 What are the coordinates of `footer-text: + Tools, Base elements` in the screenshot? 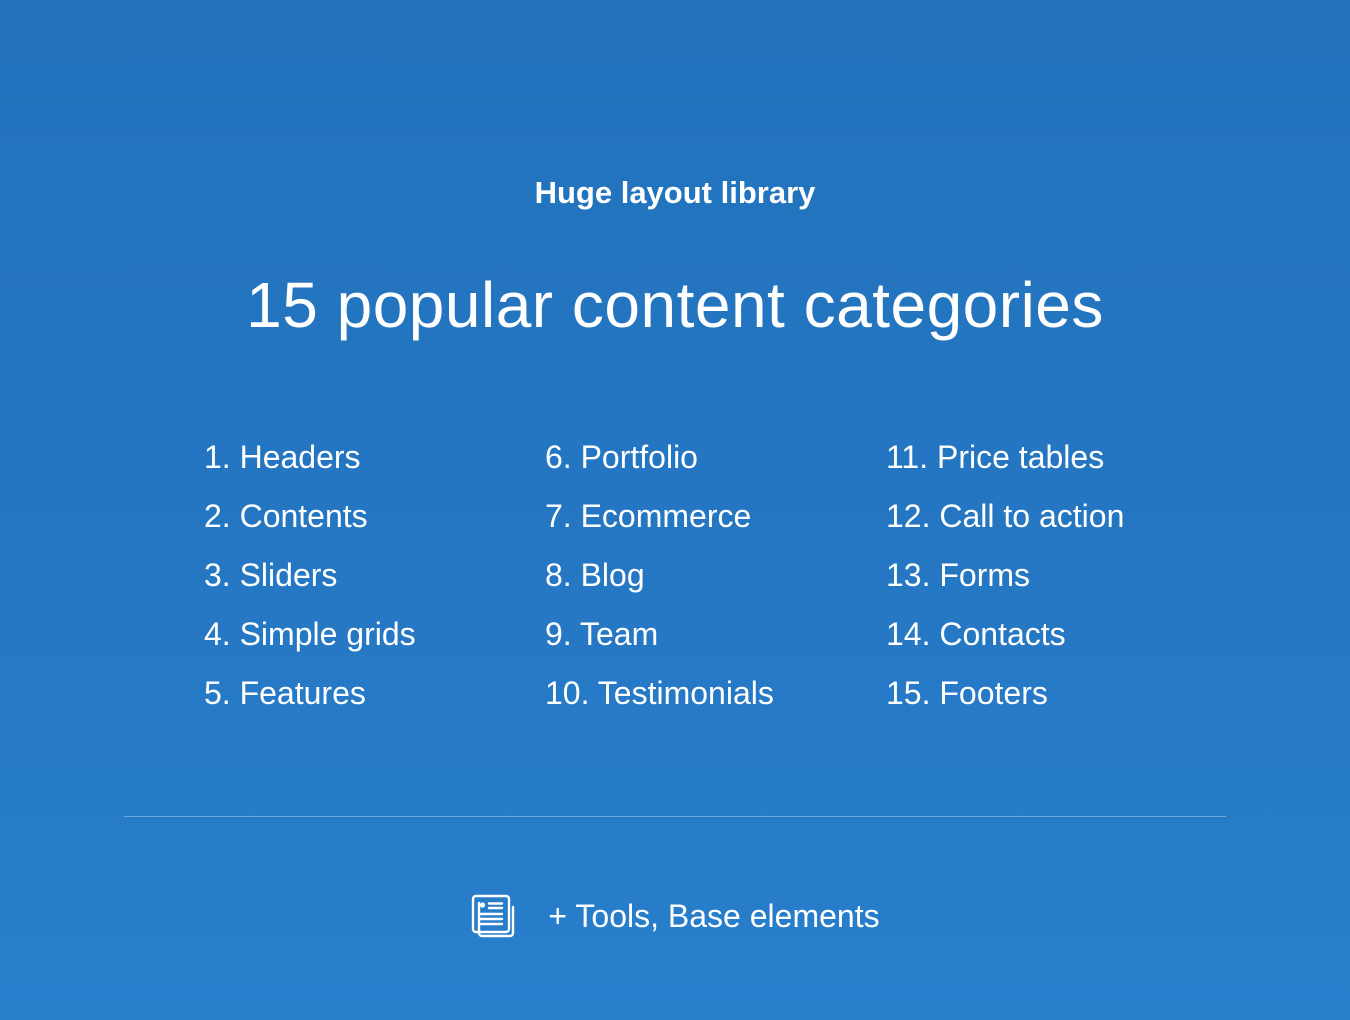 It's located at (714, 915).